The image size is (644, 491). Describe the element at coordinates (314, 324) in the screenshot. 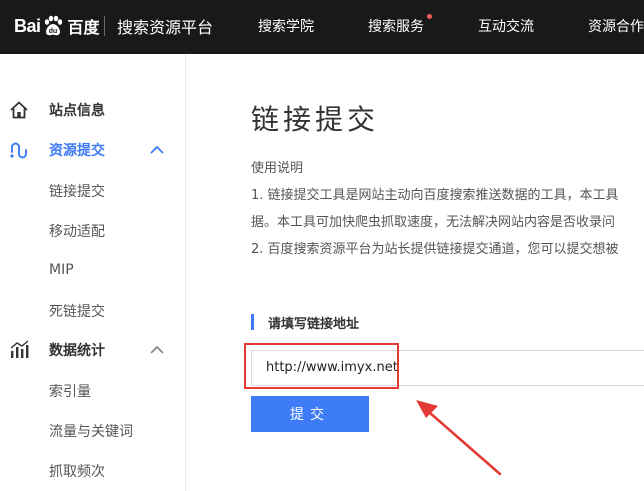

I see `section-title-url: 请填写链接地址` at that location.